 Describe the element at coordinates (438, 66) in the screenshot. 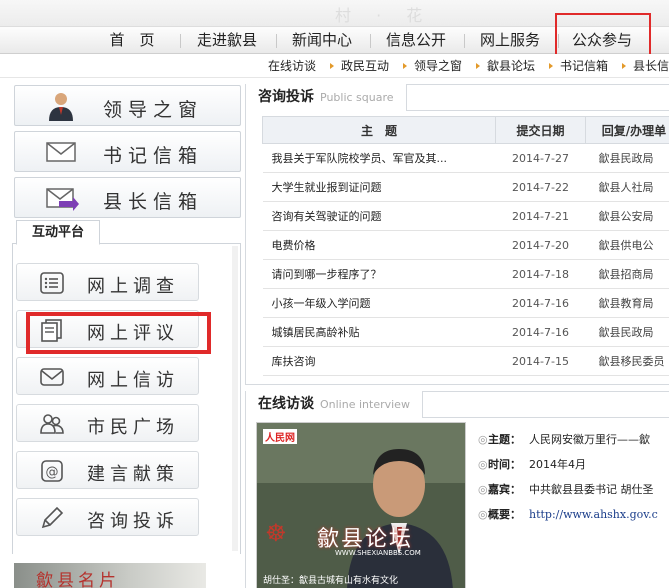

I see `subnav-leader-window: 领导之窗` at that location.